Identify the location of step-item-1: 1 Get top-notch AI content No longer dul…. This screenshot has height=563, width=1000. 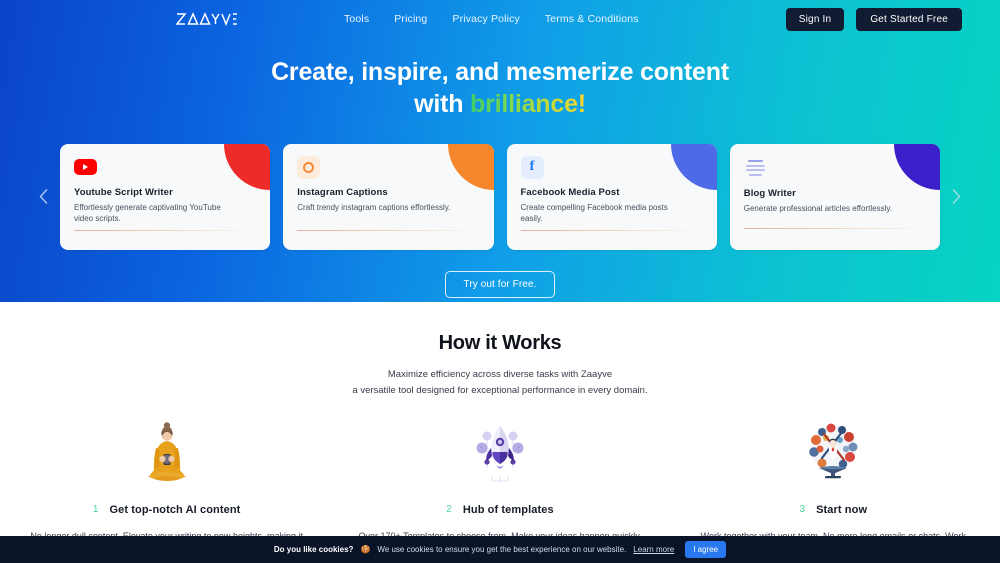
(166, 480).